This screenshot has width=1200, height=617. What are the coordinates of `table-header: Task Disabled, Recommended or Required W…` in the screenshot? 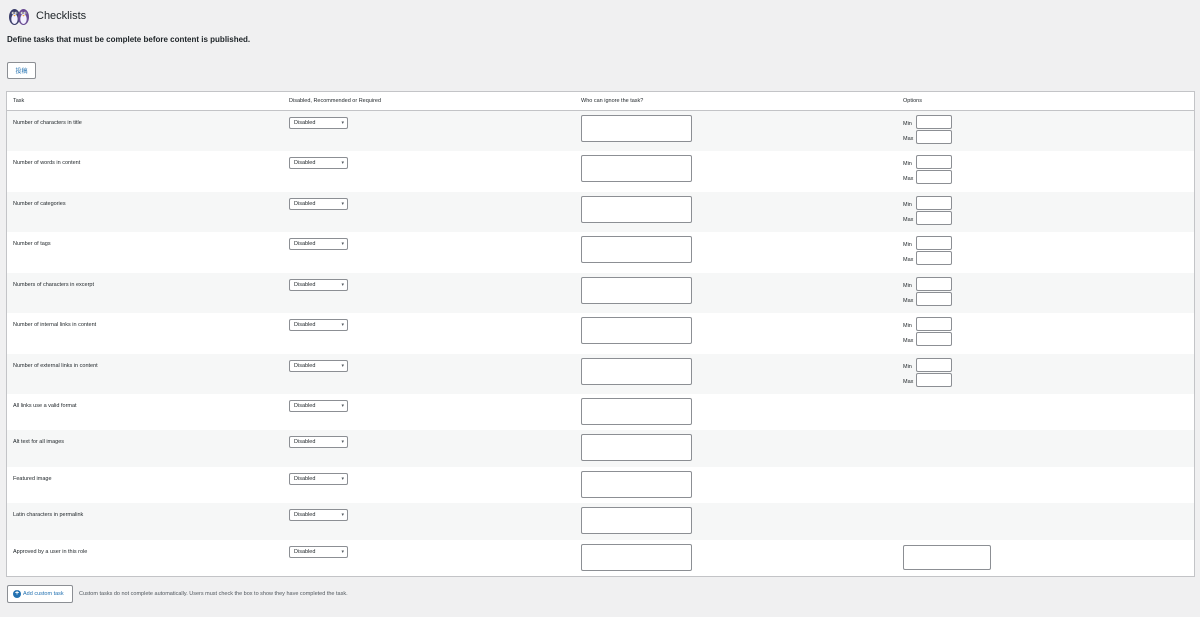 It's located at (600, 101).